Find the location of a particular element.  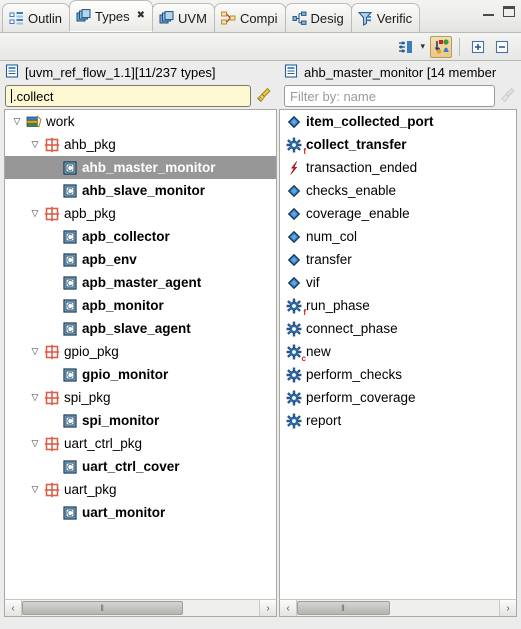

tree-item-apb_master_agent: Capb_master_agent is located at coordinates (140, 282).